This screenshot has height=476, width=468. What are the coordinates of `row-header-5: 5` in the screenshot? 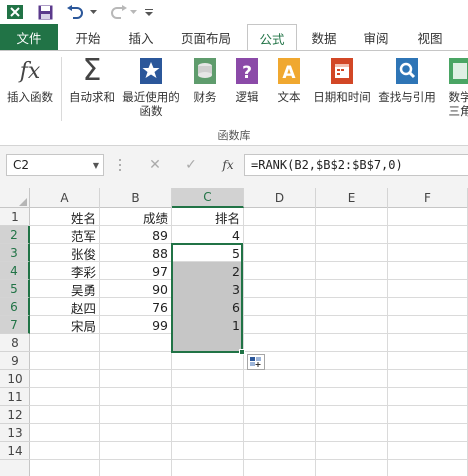 It's located at (15, 289).